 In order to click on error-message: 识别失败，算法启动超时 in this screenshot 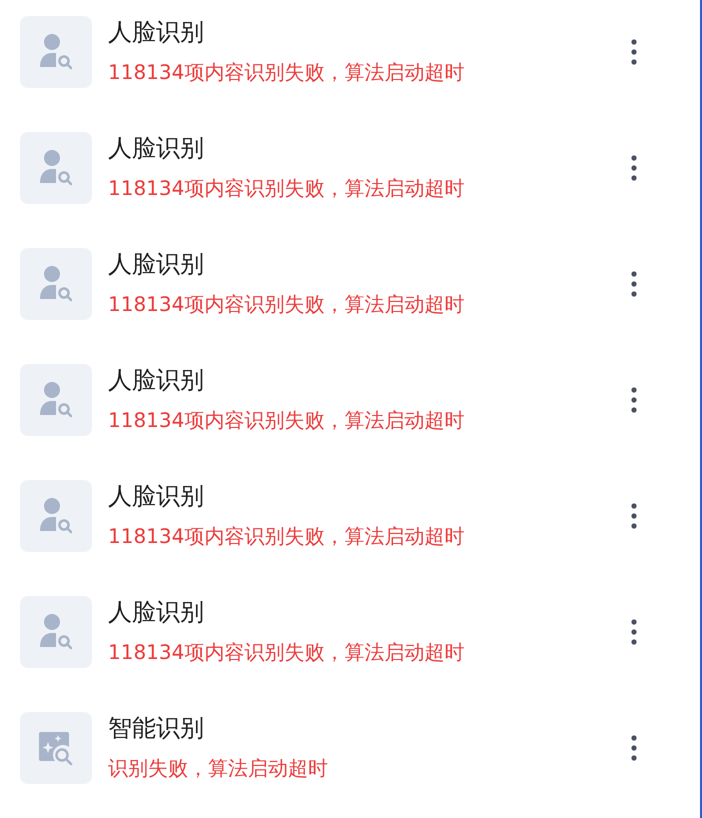, I will do `click(218, 768)`.